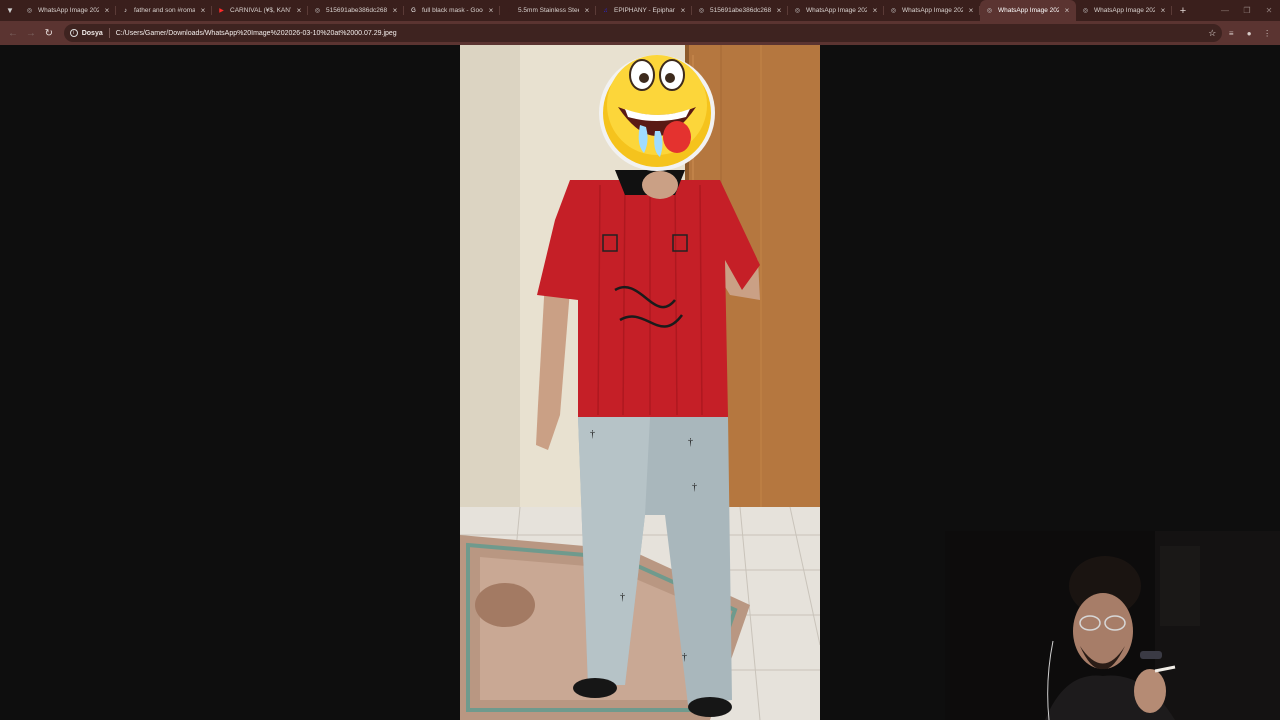  Describe the element at coordinates (1249, 33) in the screenshot. I see `profile-icon: ●` at that location.